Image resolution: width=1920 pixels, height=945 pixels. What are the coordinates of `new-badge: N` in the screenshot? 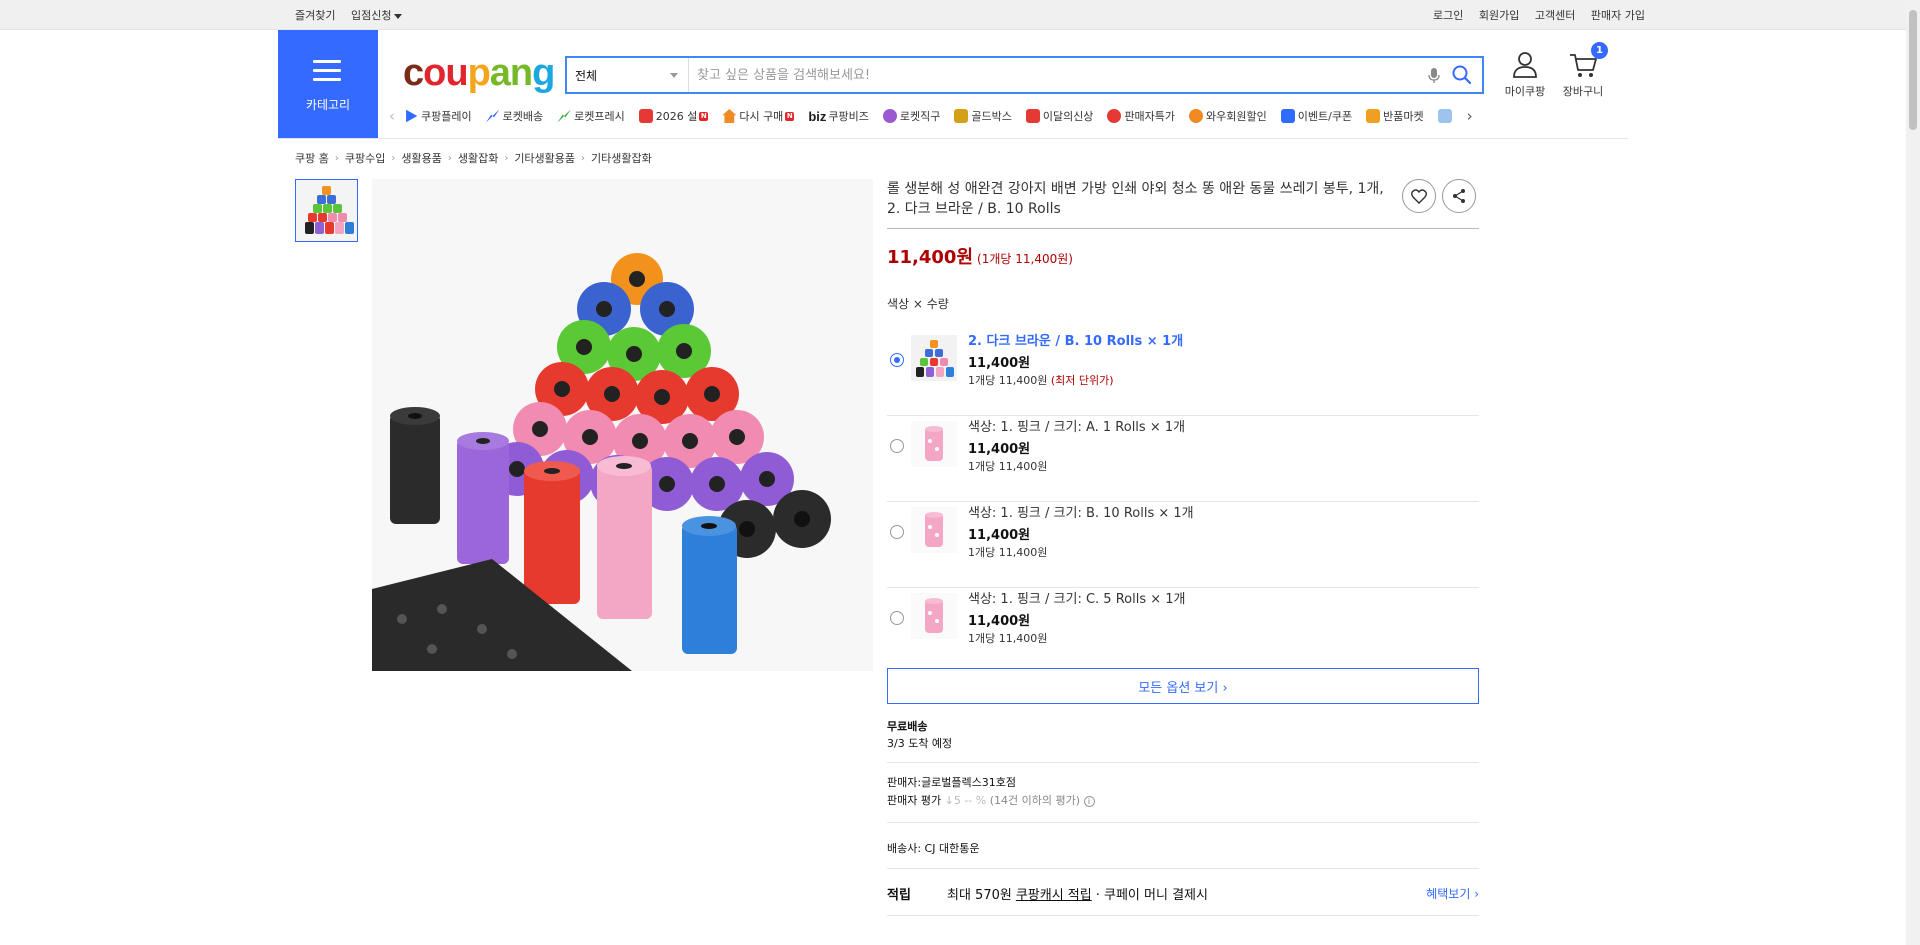 It's located at (790, 116).